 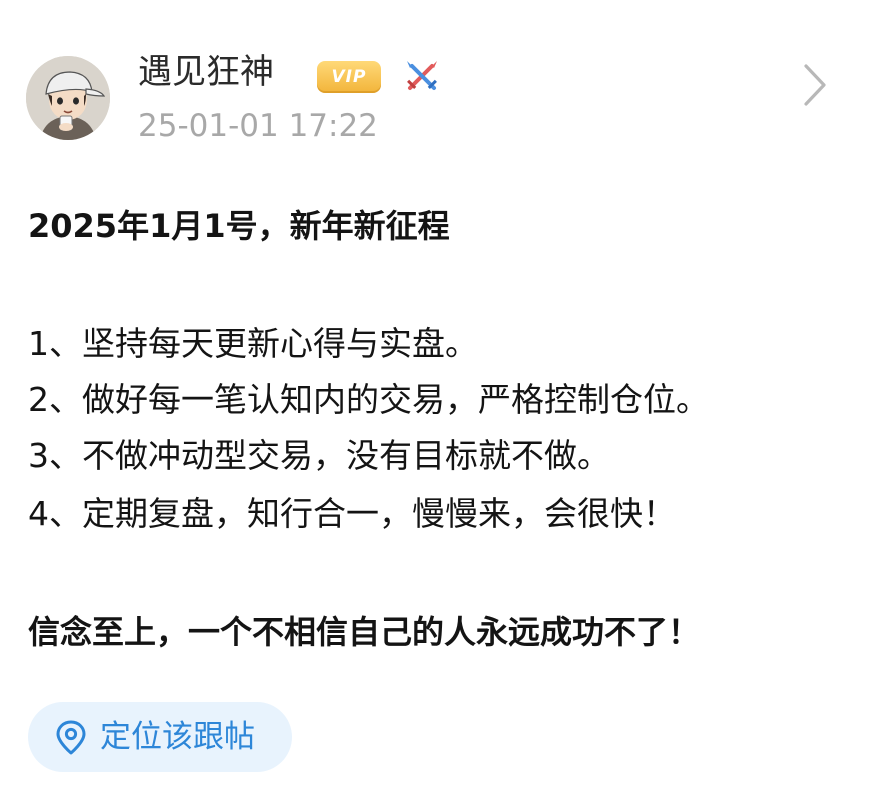 What do you see at coordinates (206, 72) in the screenshot?
I see `author-name: 遇见狂神` at bounding box center [206, 72].